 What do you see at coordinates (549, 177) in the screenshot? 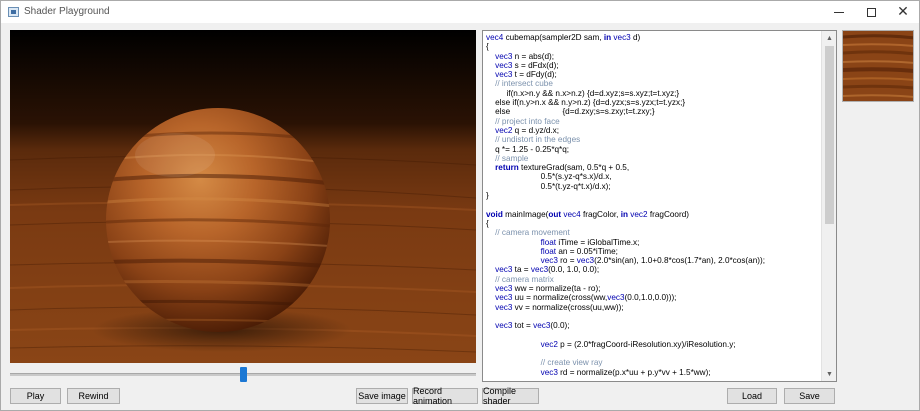
I see `code-line: 0.5*(s.yz-q*s.x)/d.x,` at bounding box center [549, 177].